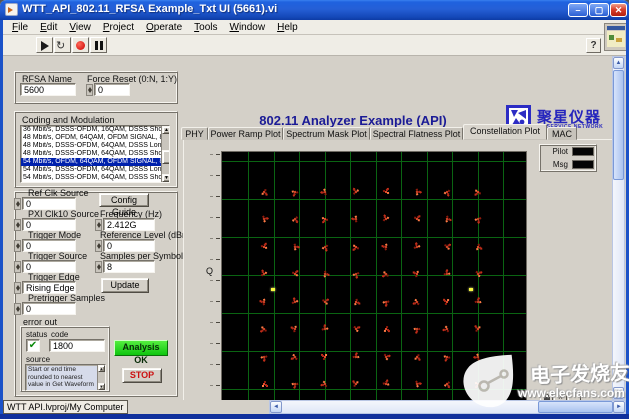  What do you see at coordinates (416, 133) in the screenshot?
I see `tab-spectral-flatness-plot: Spectral Flatness Plot` at bounding box center [416, 133].